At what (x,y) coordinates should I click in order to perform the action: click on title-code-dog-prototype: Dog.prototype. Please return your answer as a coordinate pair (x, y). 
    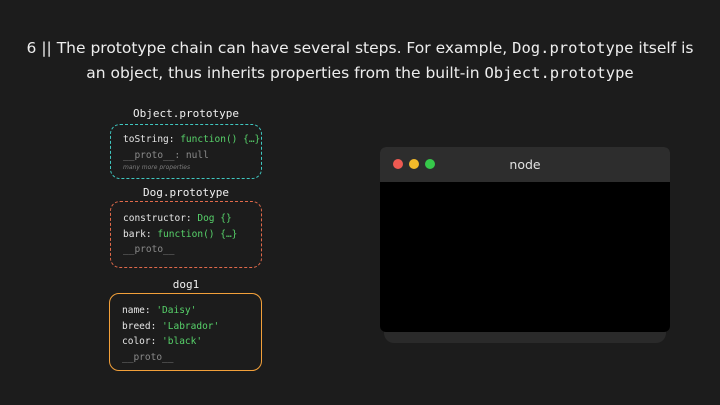
    Looking at the image, I should click on (573, 48).